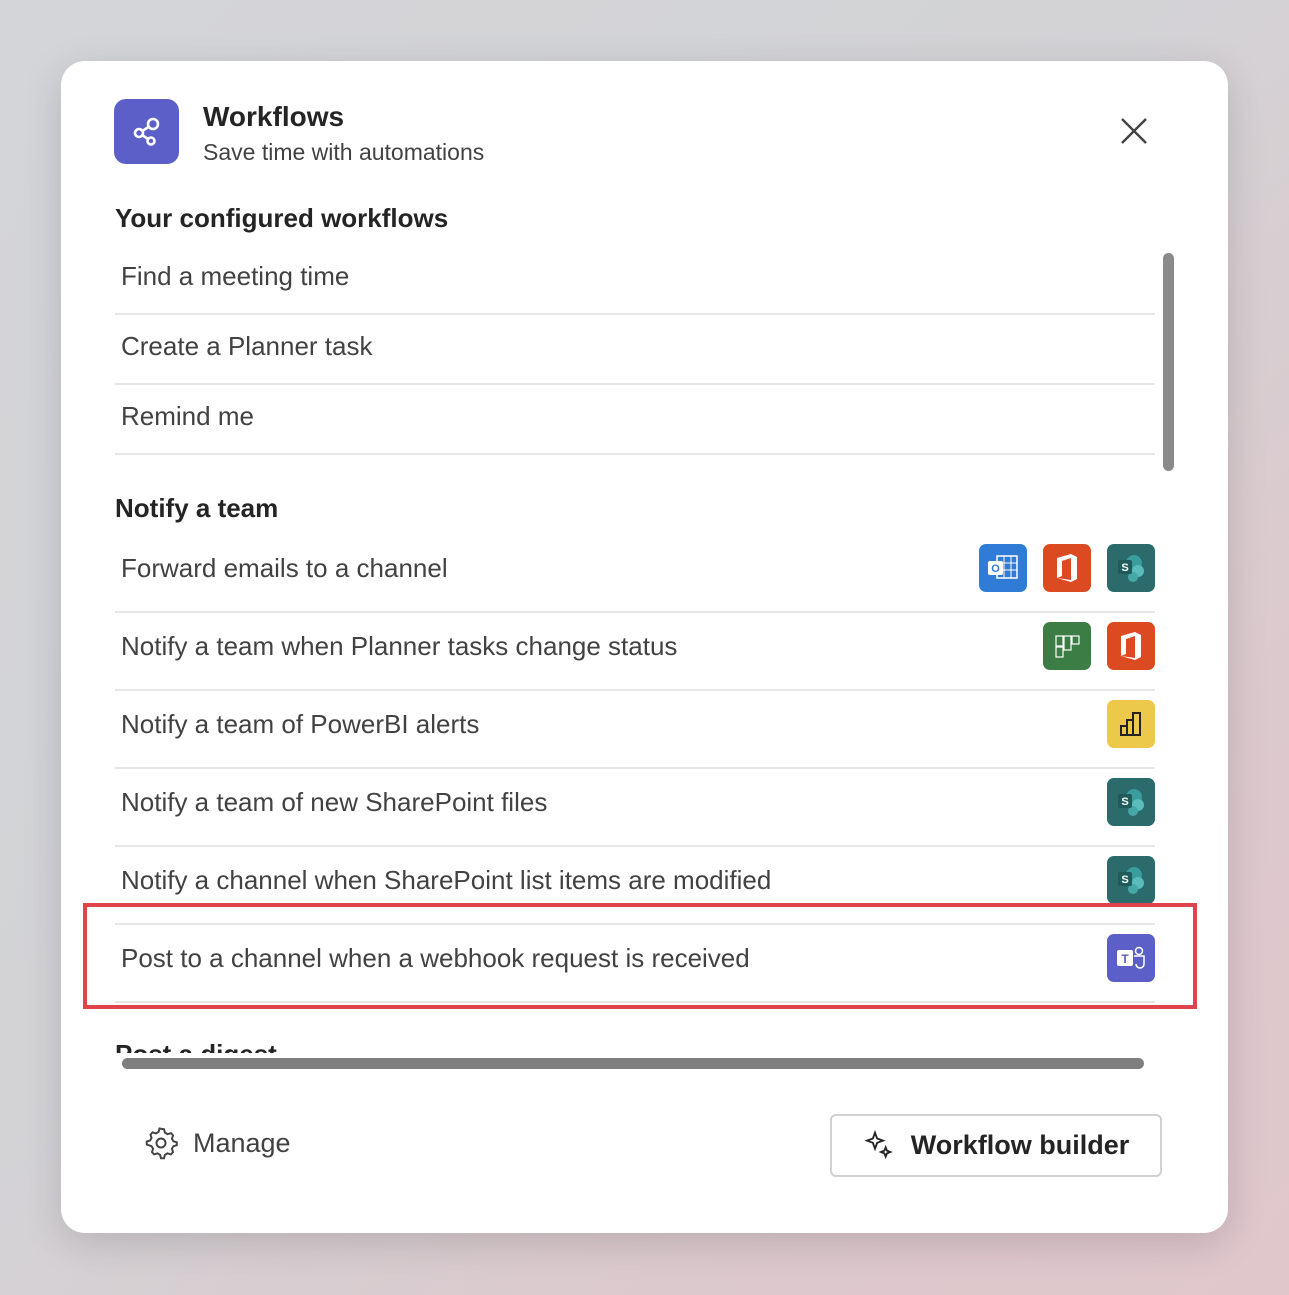 Image resolution: width=1289 pixels, height=1295 pixels. I want to click on dialog-subtitle: Save time with automations, so click(344, 152).